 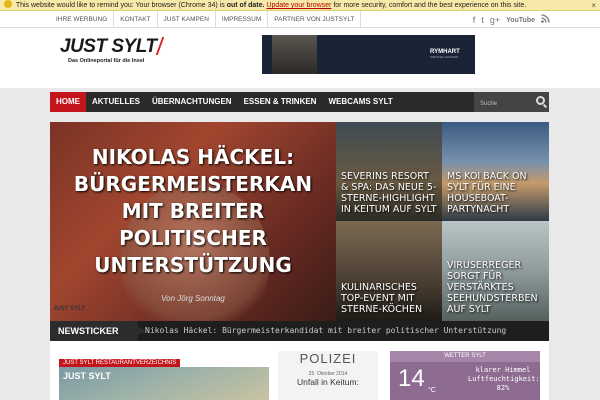 I want to click on weather-temp: 14, so click(x=411, y=378).